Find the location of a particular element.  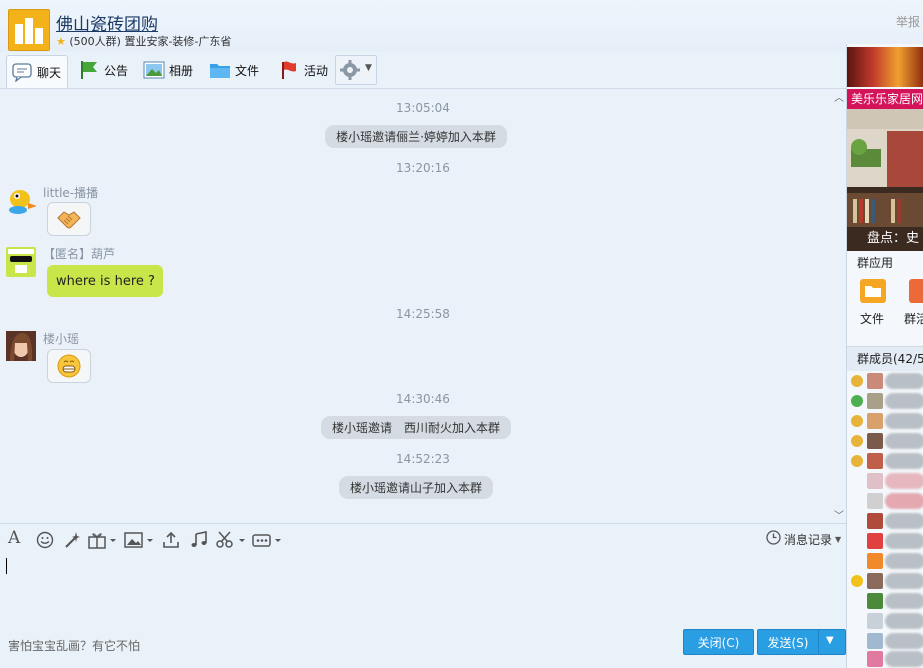

sender-name: little-播播 is located at coordinates (71, 193).